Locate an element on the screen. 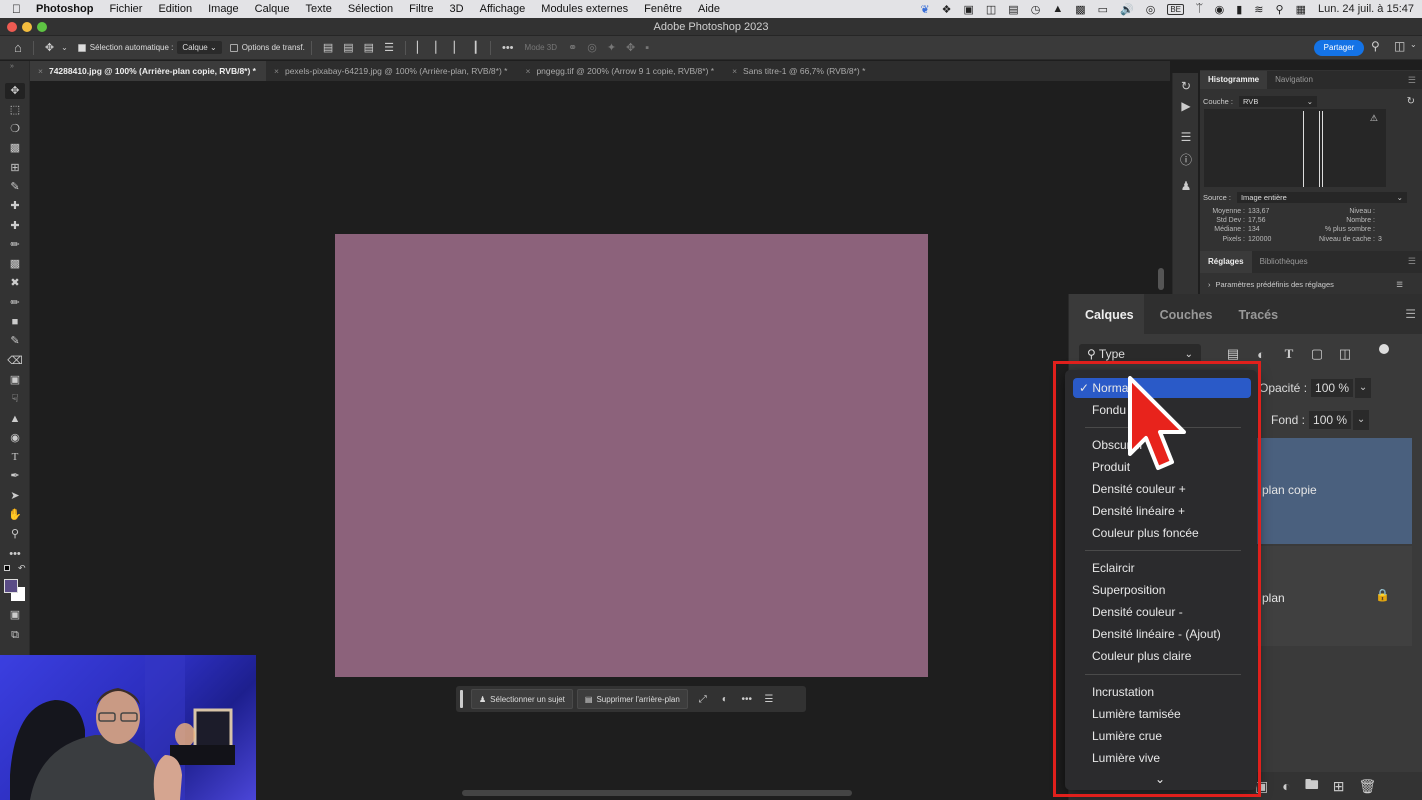 This screenshot has width=1422, height=800. foreground-color-swatch is located at coordinates (11, 586).